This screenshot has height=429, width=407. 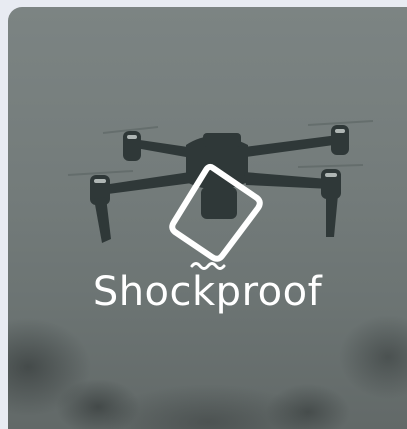 I want to click on shockproof-phone-icon, so click(x=216, y=216).